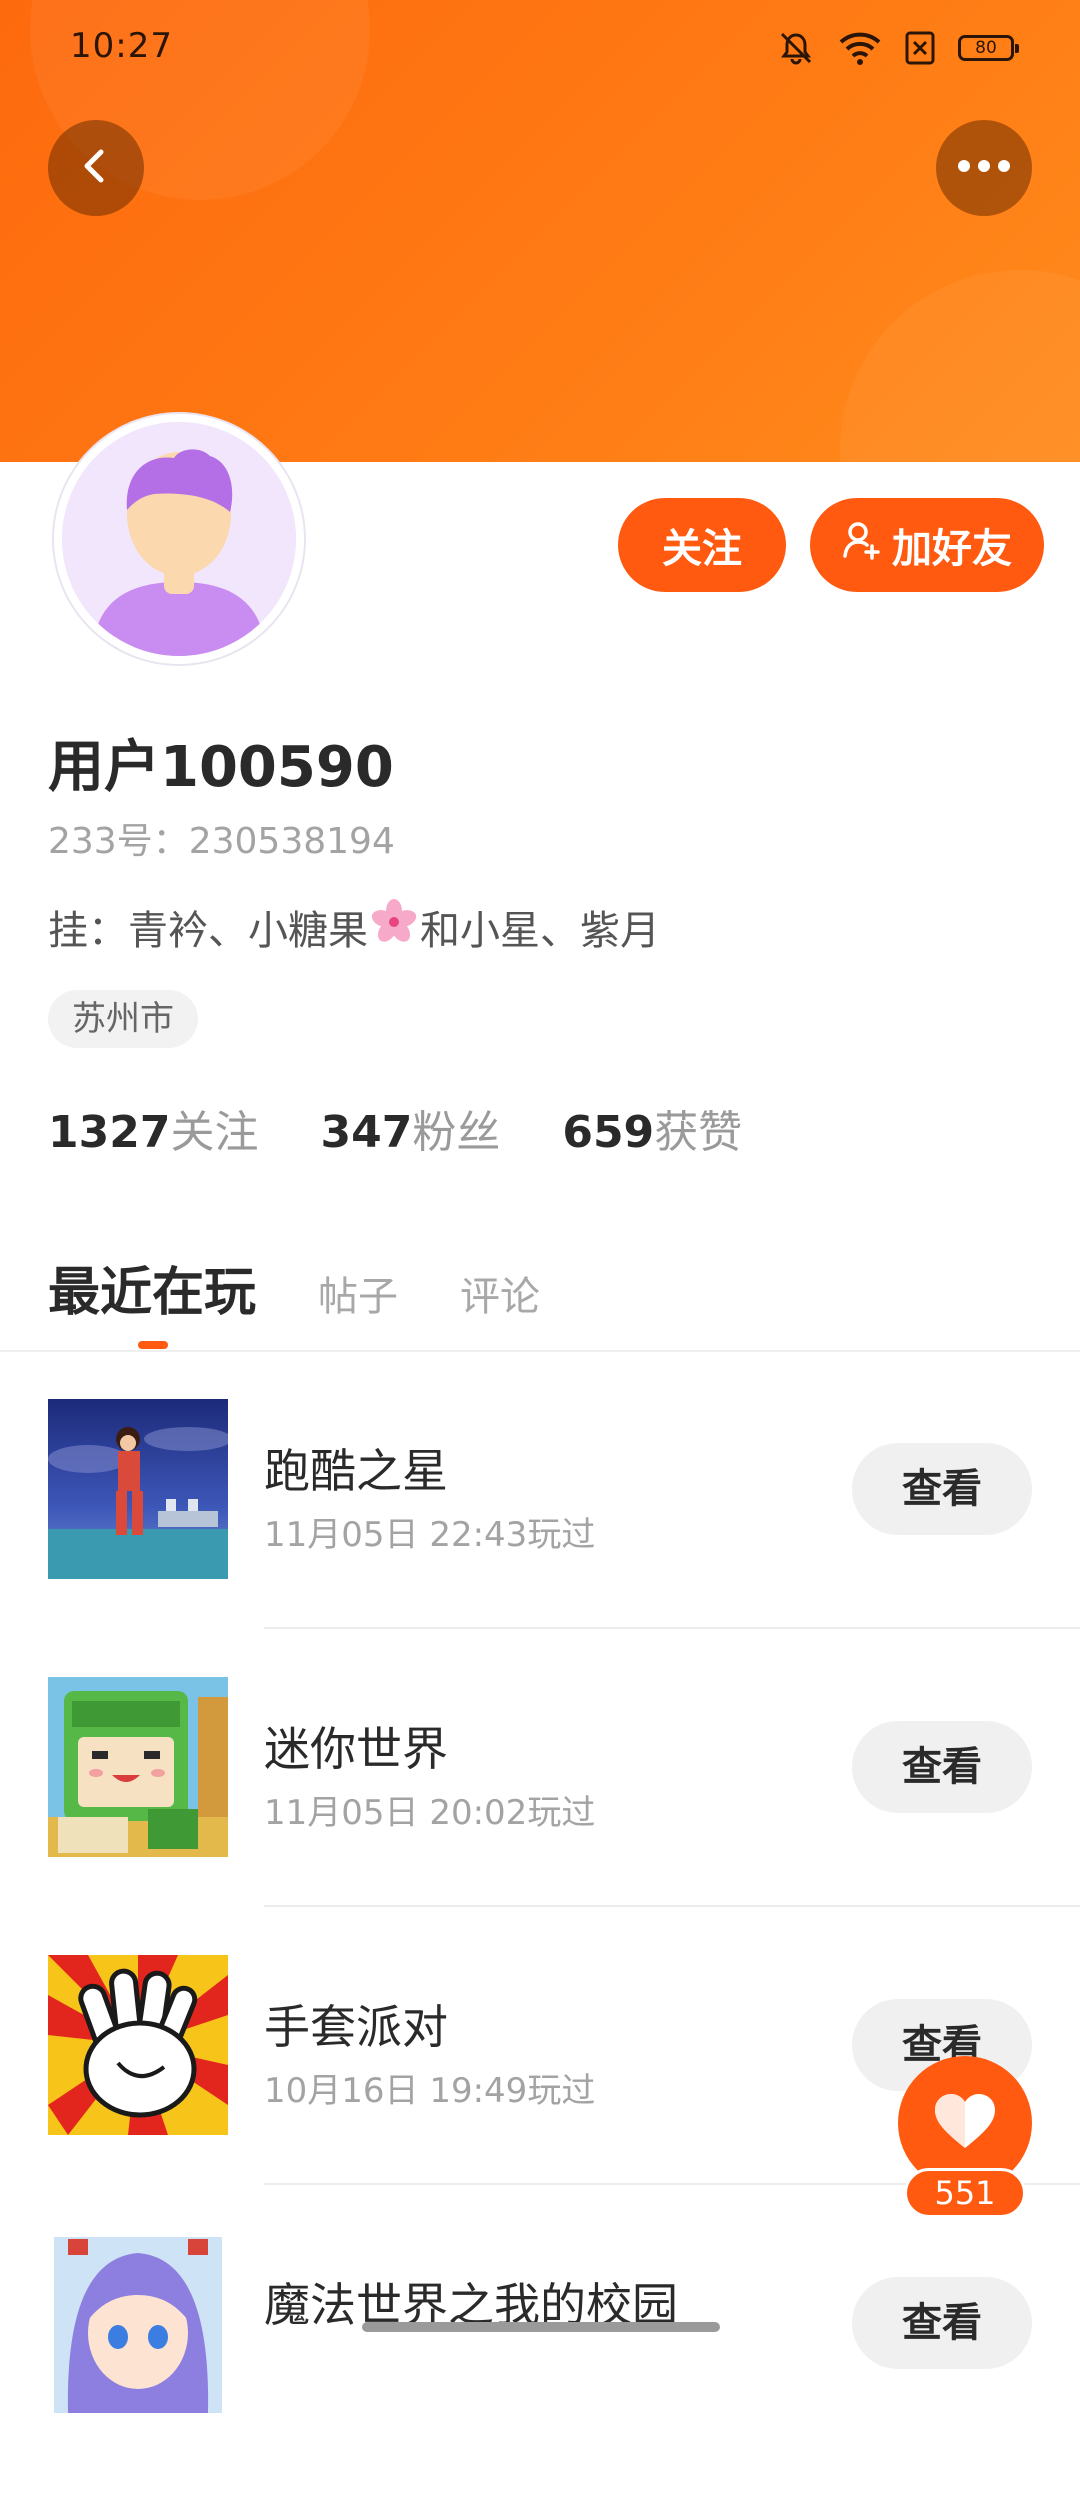  I want to click on add-friend-label: 加好友, so click(952, 549).